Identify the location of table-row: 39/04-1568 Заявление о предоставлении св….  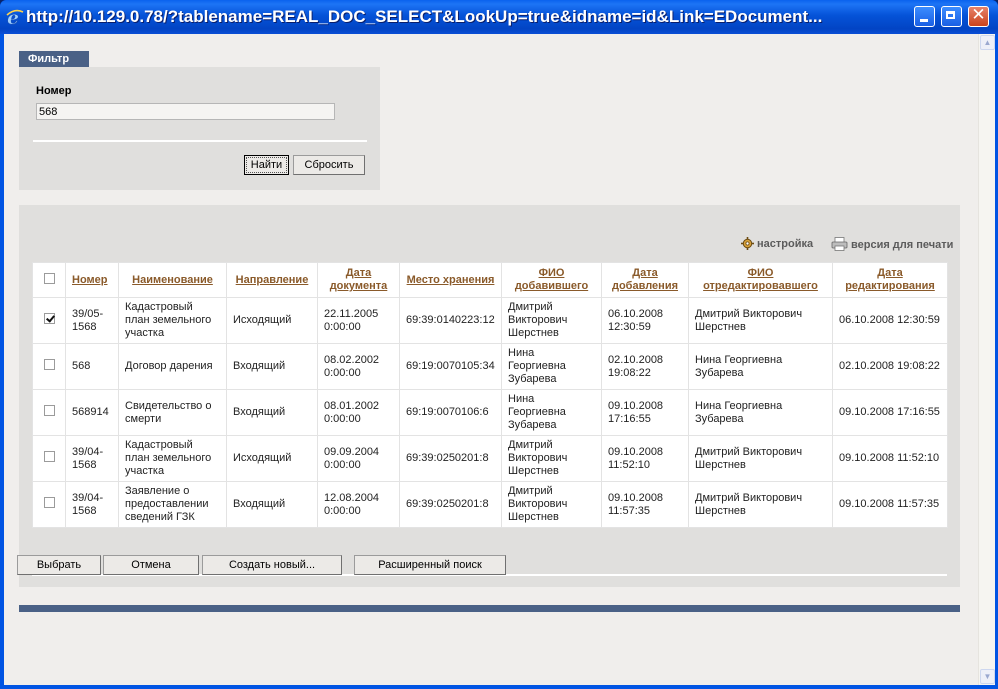
(490, 504).